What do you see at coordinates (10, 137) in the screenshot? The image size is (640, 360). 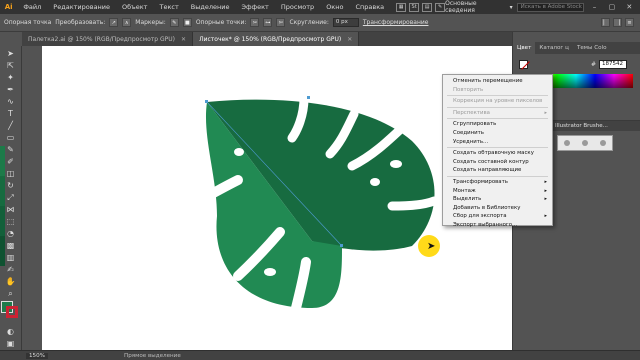 I see `rectangle-tool-icon: ▭` at bounding box center [10, 137].